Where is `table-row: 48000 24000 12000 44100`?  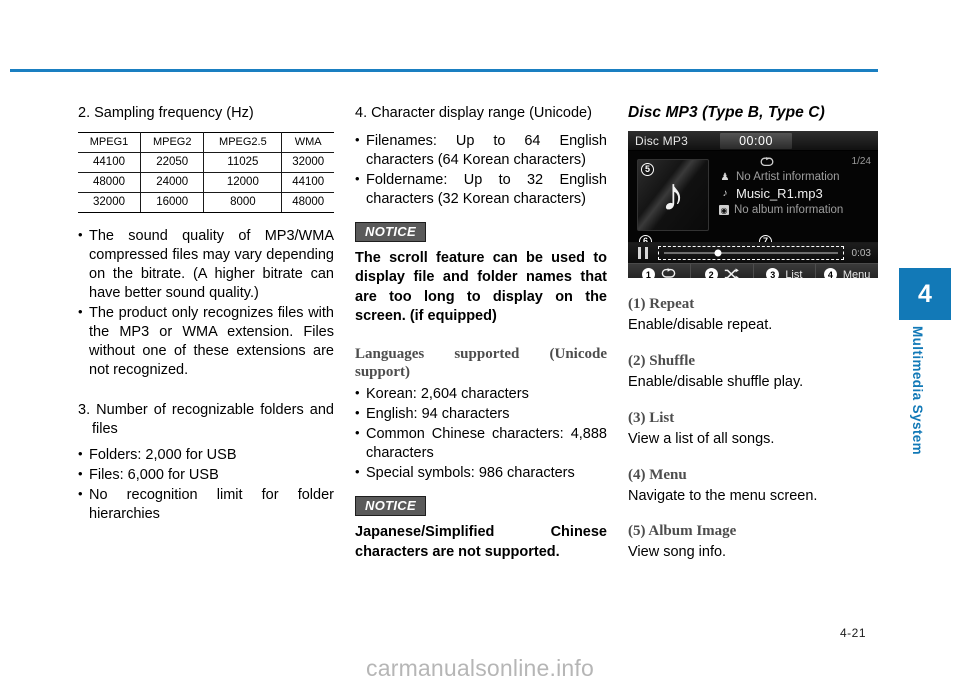
table-row: 48000 24000 12000 44100 is located at coordinates (206, 182).